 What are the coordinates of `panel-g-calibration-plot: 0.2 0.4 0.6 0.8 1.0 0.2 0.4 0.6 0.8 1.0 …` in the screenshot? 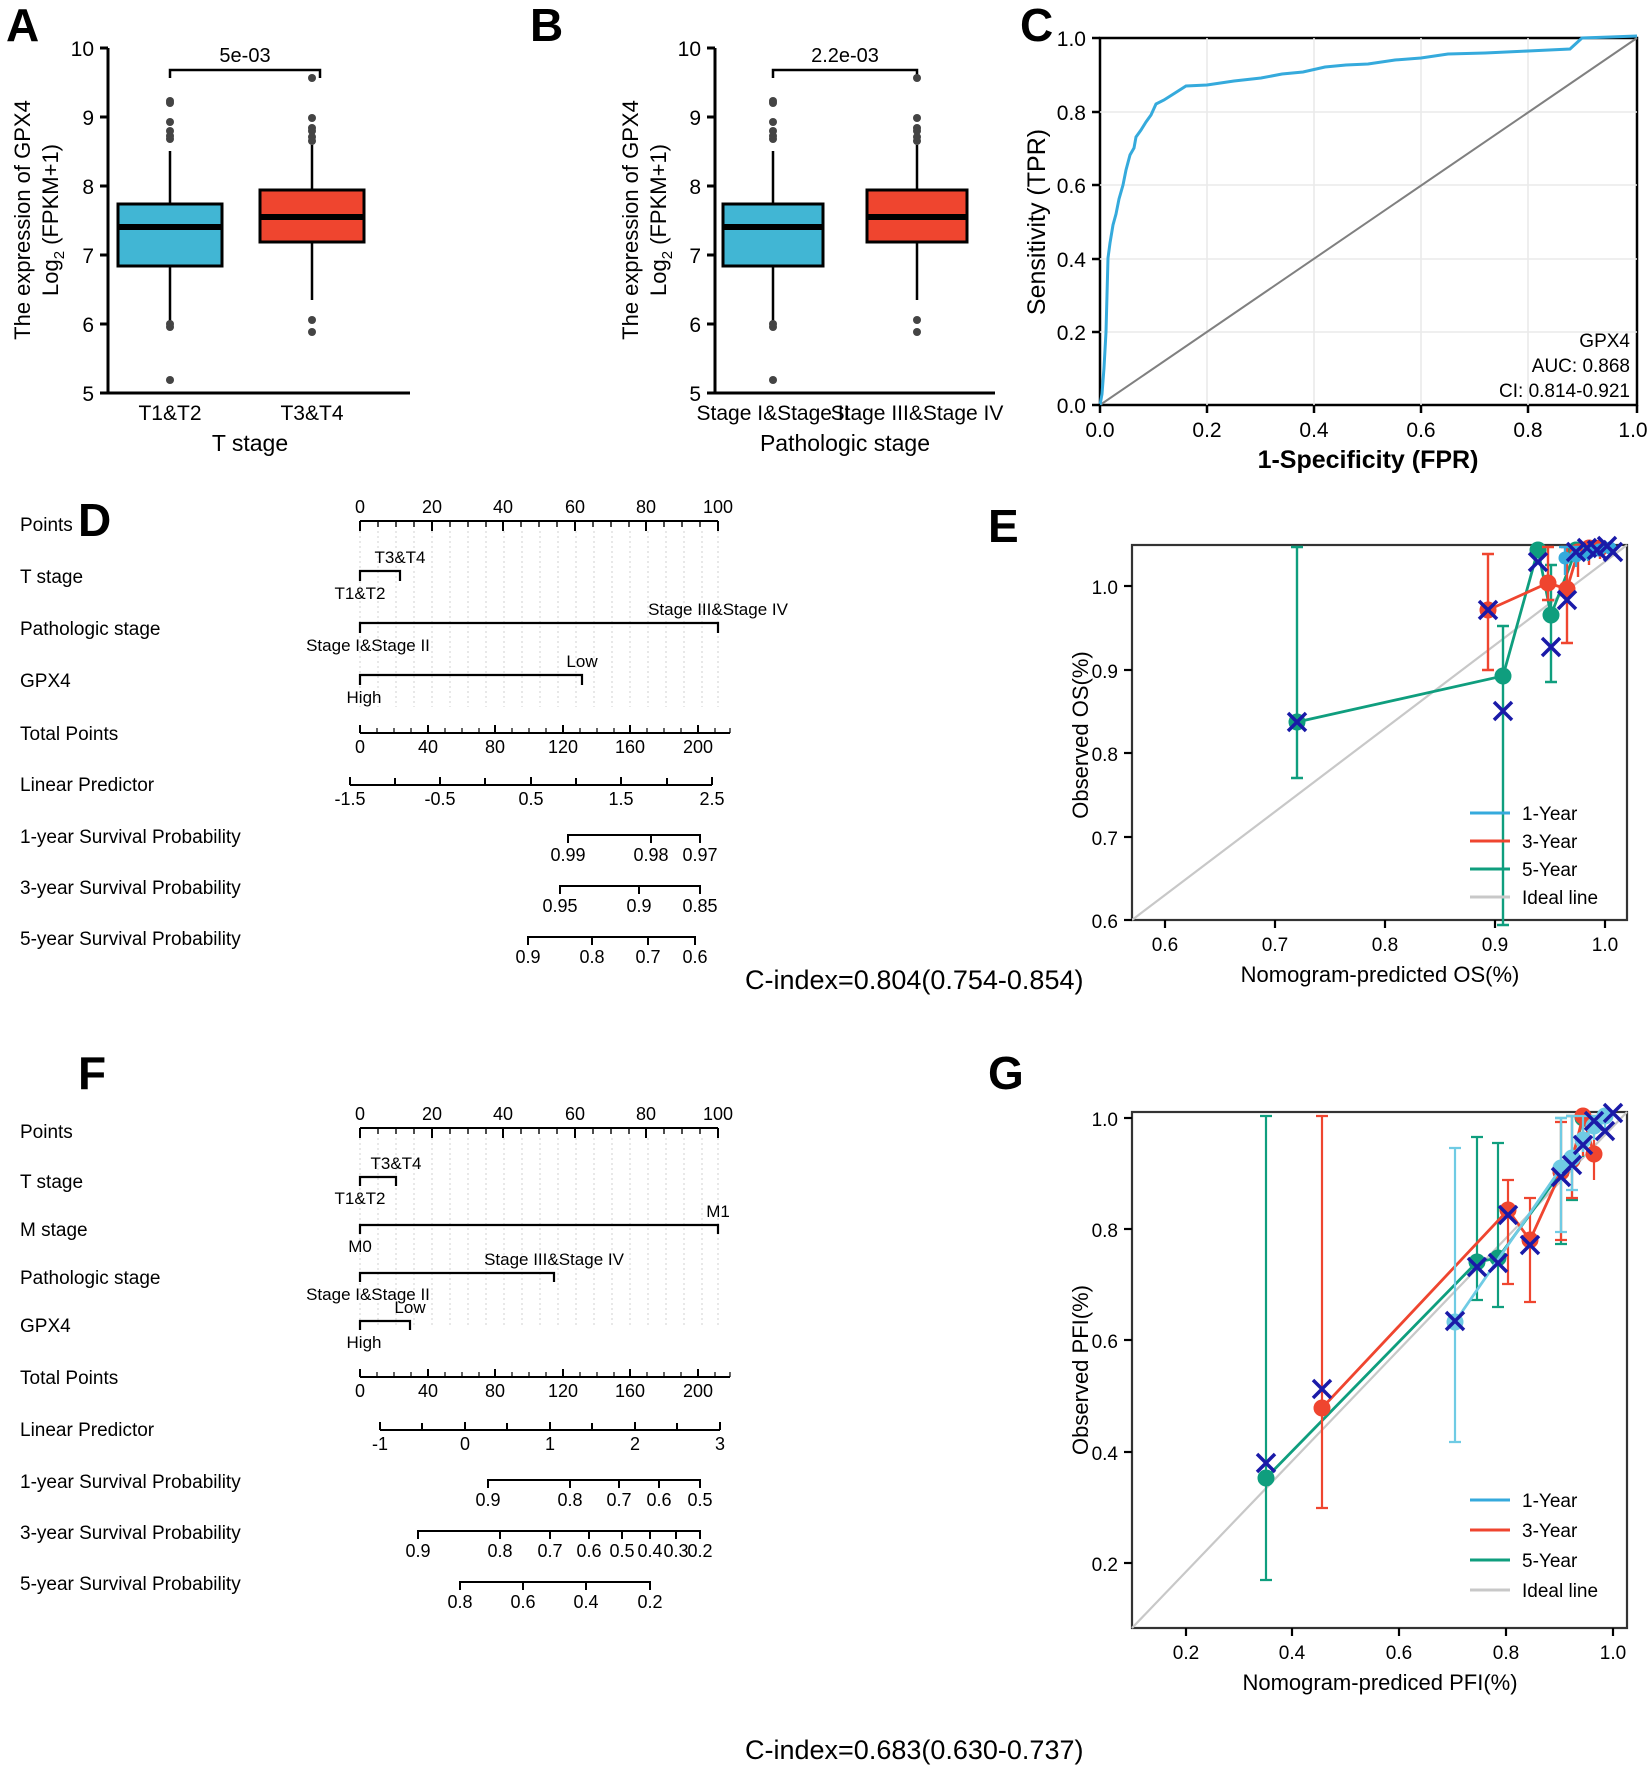 It's located at (1348, 1398).